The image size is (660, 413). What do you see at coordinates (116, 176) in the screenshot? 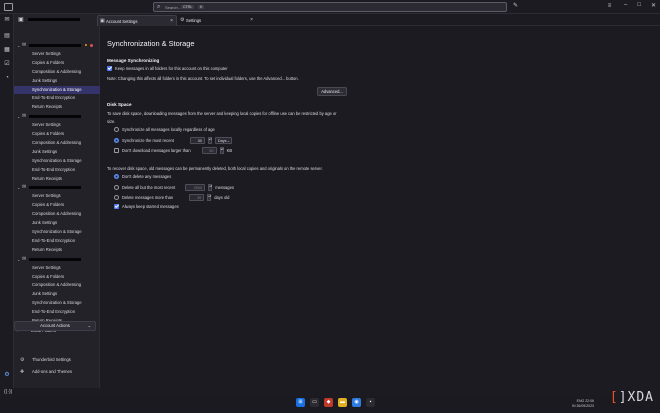
I see `dont-delete-radio` at bounding box center [116, 176].